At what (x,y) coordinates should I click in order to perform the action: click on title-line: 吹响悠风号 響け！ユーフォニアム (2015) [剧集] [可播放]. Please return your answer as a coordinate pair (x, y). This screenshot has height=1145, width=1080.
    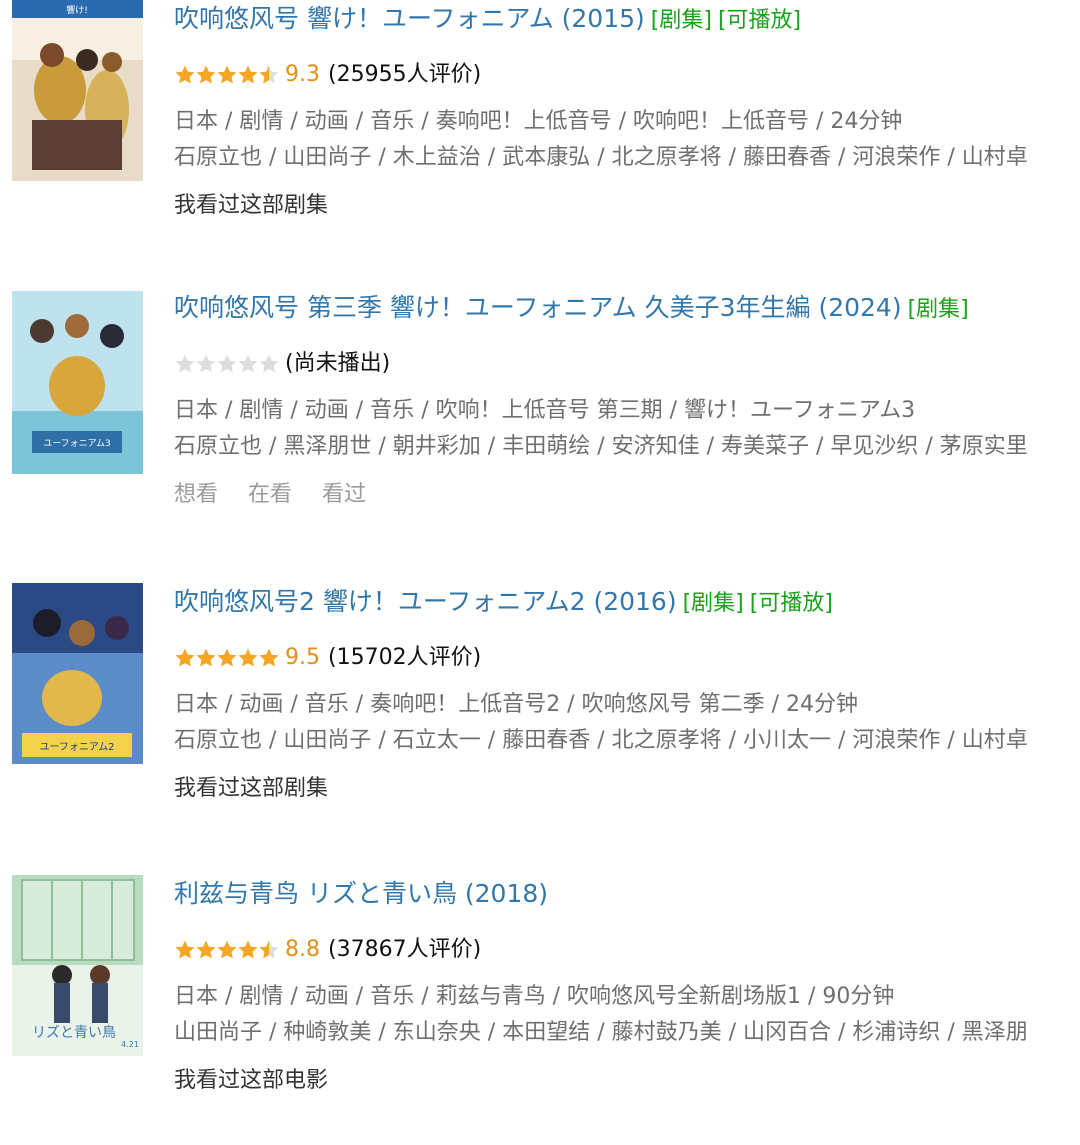
    Looking at the image, I should click on (487, 20).